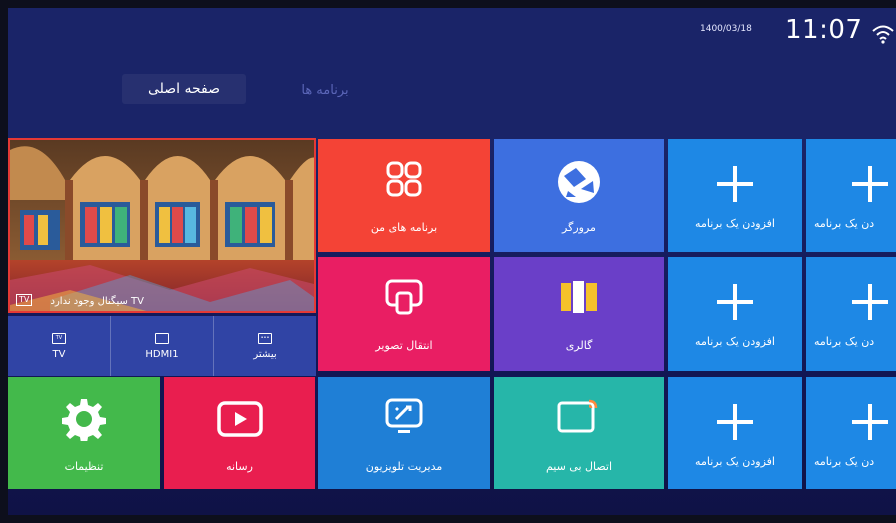 This screenshot has height=523, width=896. What do you see at coordinates (59, 338) in the screenshot?
I see `tv-icon: TV` at bounding box center [59, 338].